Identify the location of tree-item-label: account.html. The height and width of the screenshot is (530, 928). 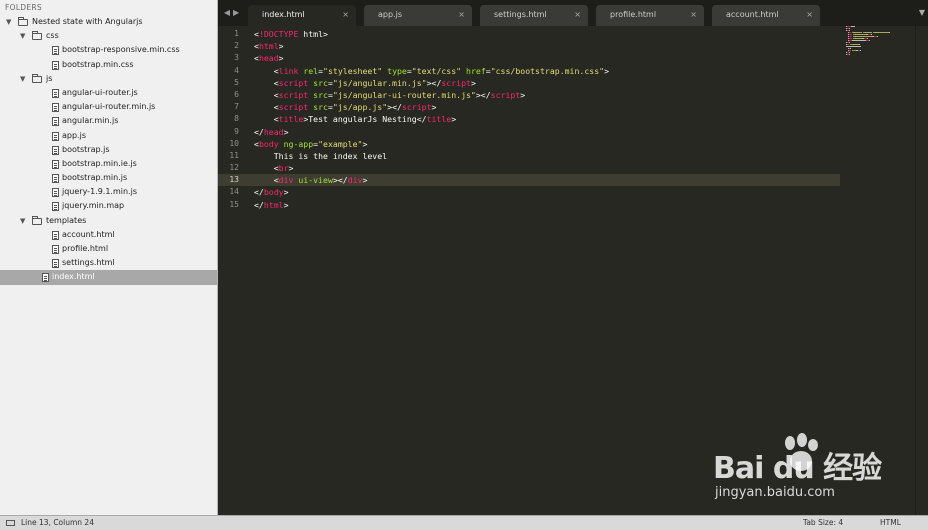
(88, 234).